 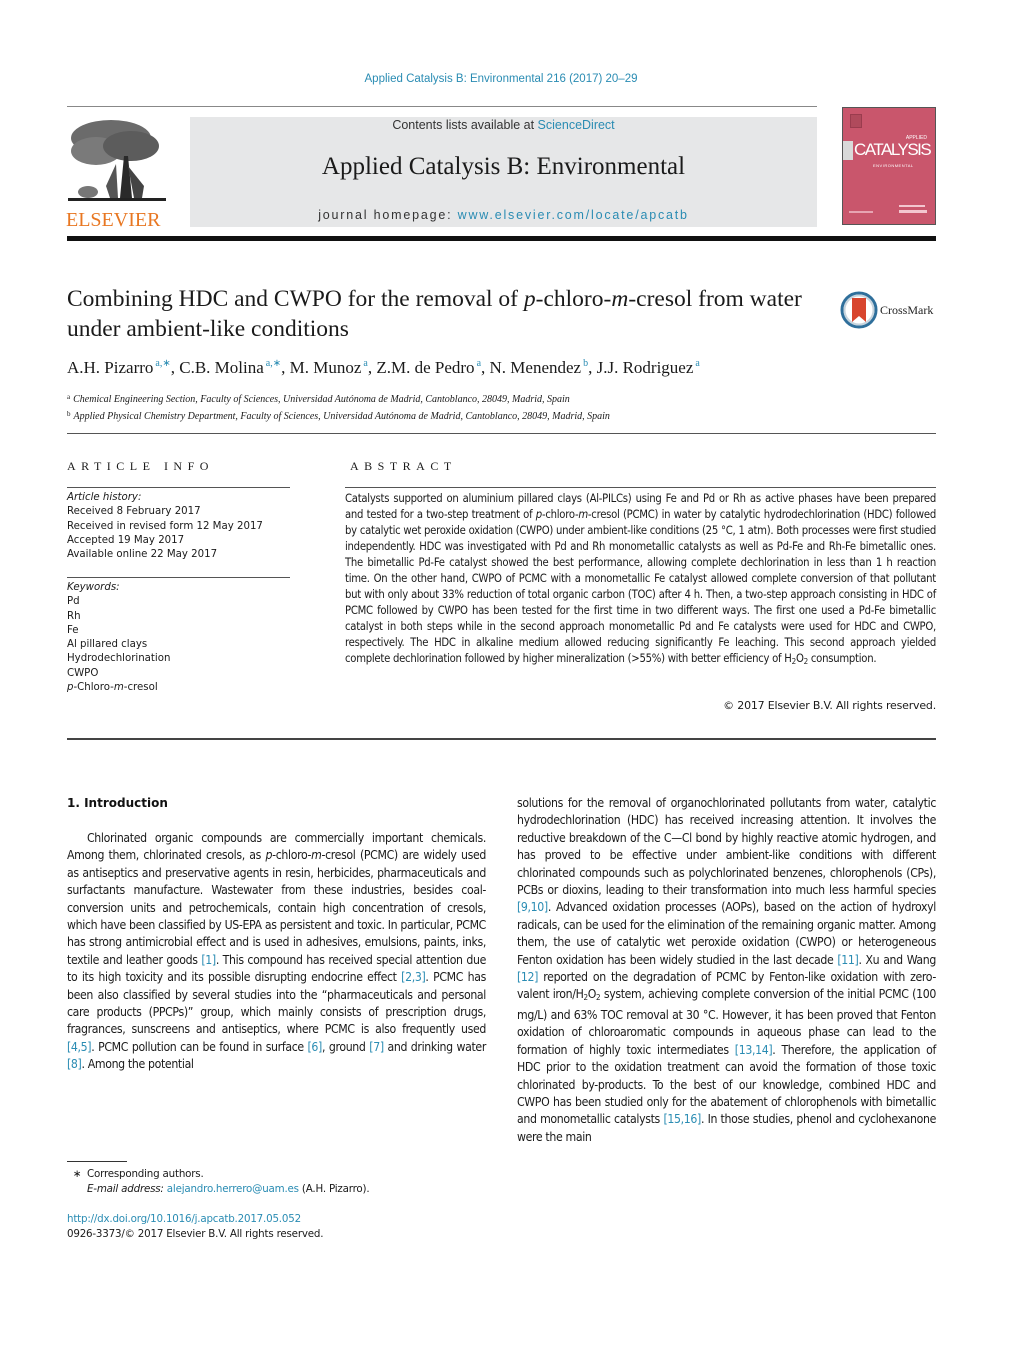 What do you see at coordinates (97, 1161) in the screenshot?
I see `footnote-divider` at bounding box center [97, 1161].